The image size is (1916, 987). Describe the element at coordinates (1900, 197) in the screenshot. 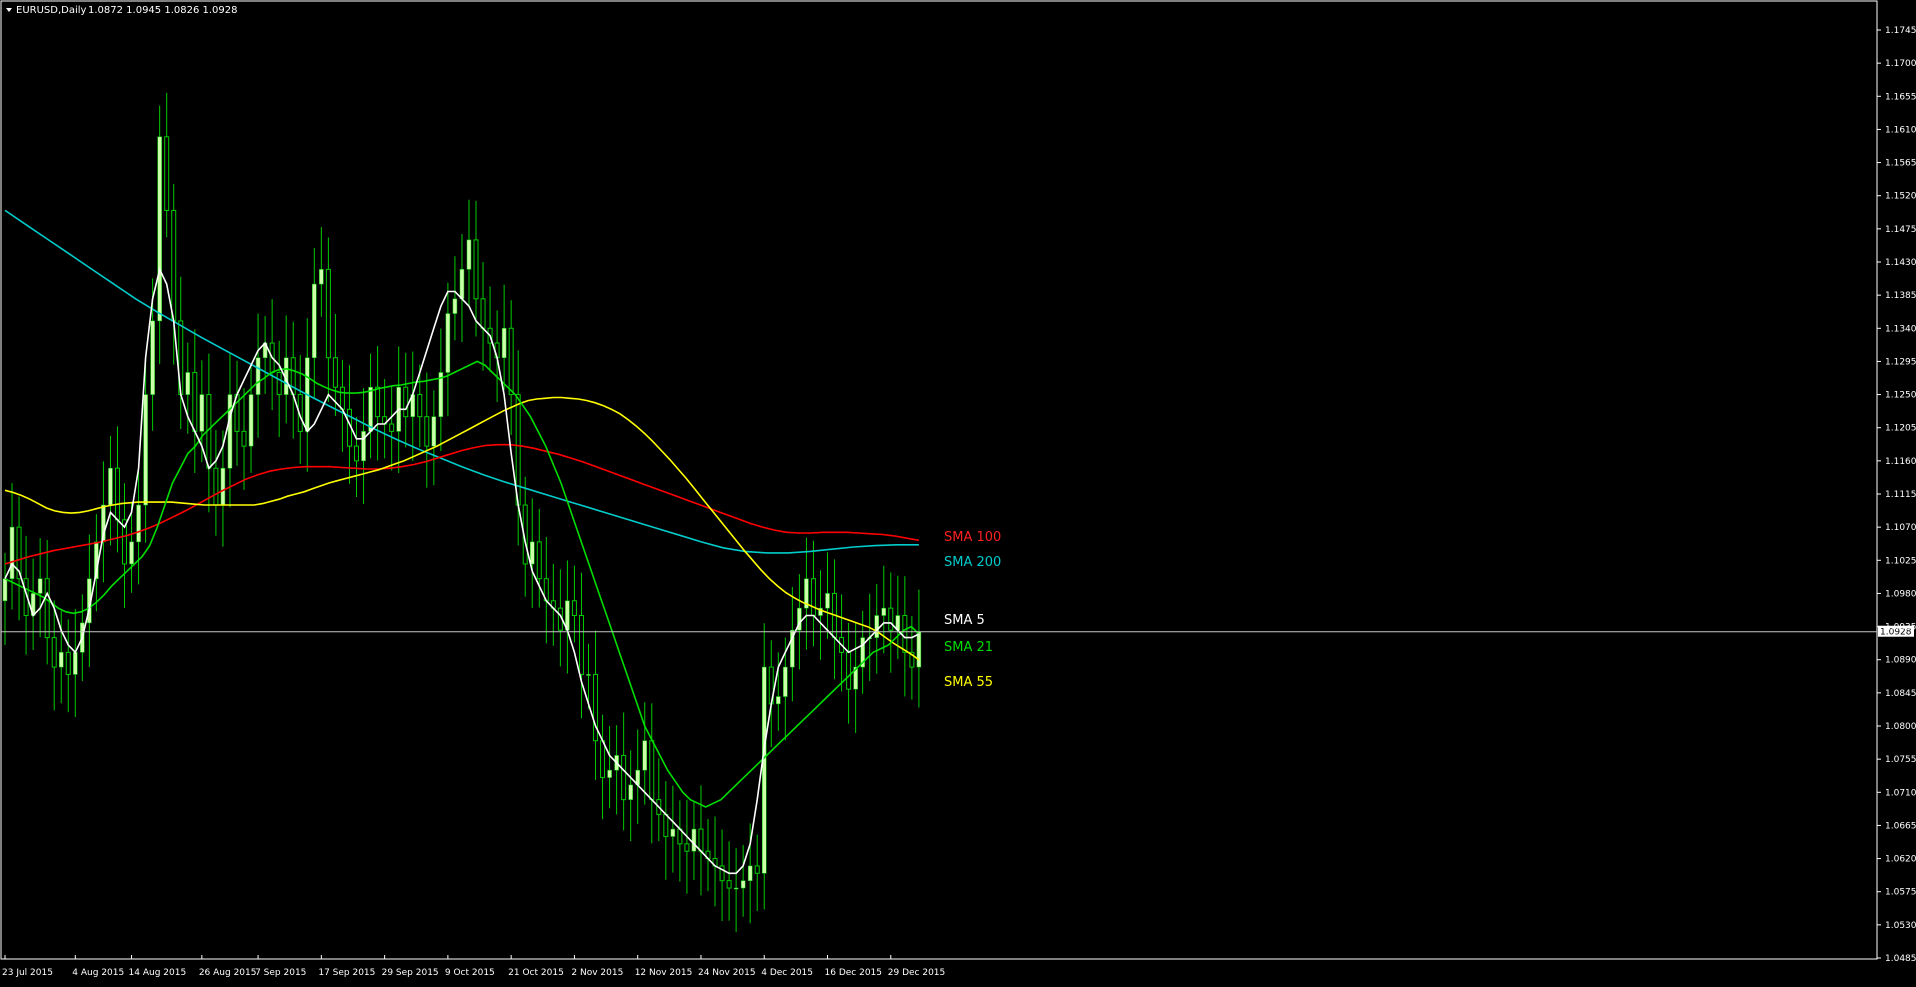

I see `price-tick-label: 1.1520` at that location.